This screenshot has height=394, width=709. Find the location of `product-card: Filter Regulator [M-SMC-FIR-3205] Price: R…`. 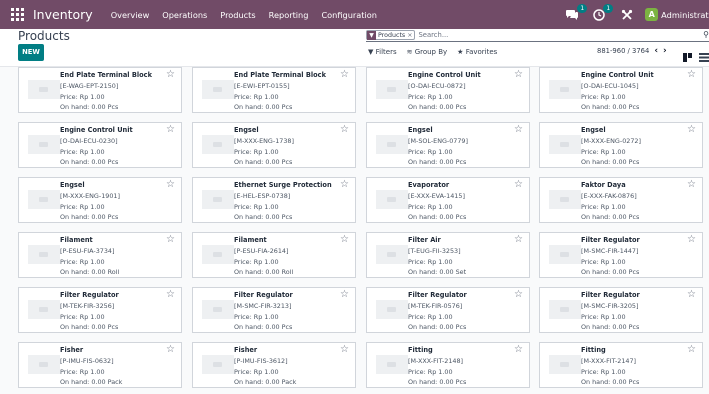

product-card: Filter Regulator [M-SMC-FIR-3205] Price: R… is located at coordinates (621, 310).